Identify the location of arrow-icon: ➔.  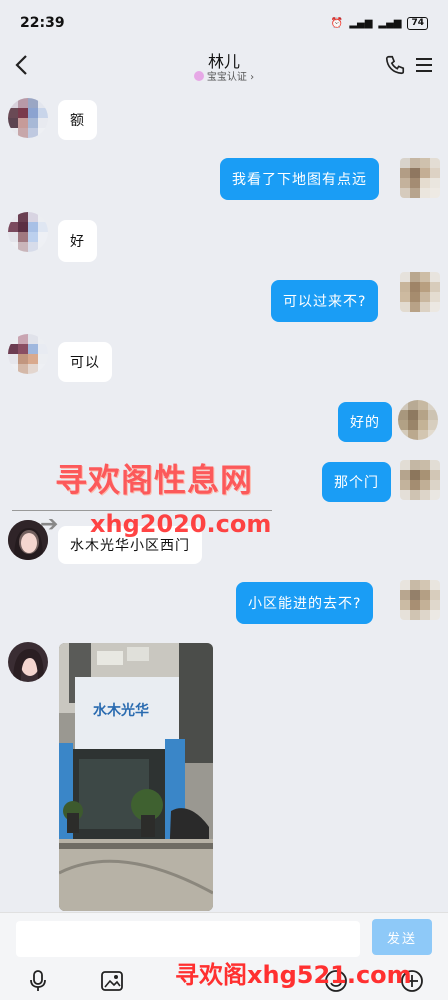
(49, 524).